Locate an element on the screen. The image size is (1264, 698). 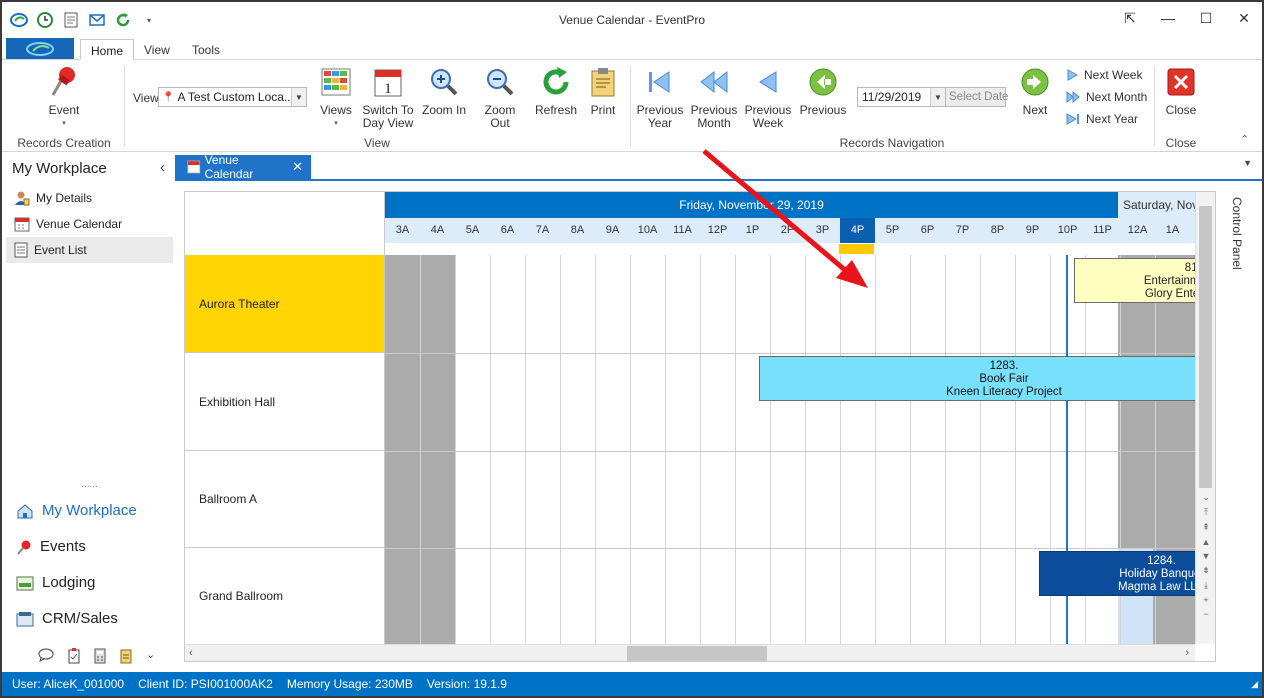
select-date-button: Select Date is located at coordinates (976, 97).